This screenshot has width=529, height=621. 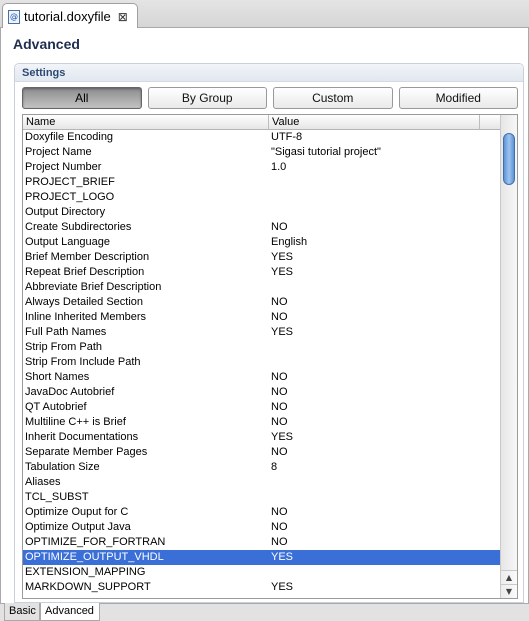 I want to click on table-row: MARKDOWN_SUPPORT YES, so click(x=261, y=587).